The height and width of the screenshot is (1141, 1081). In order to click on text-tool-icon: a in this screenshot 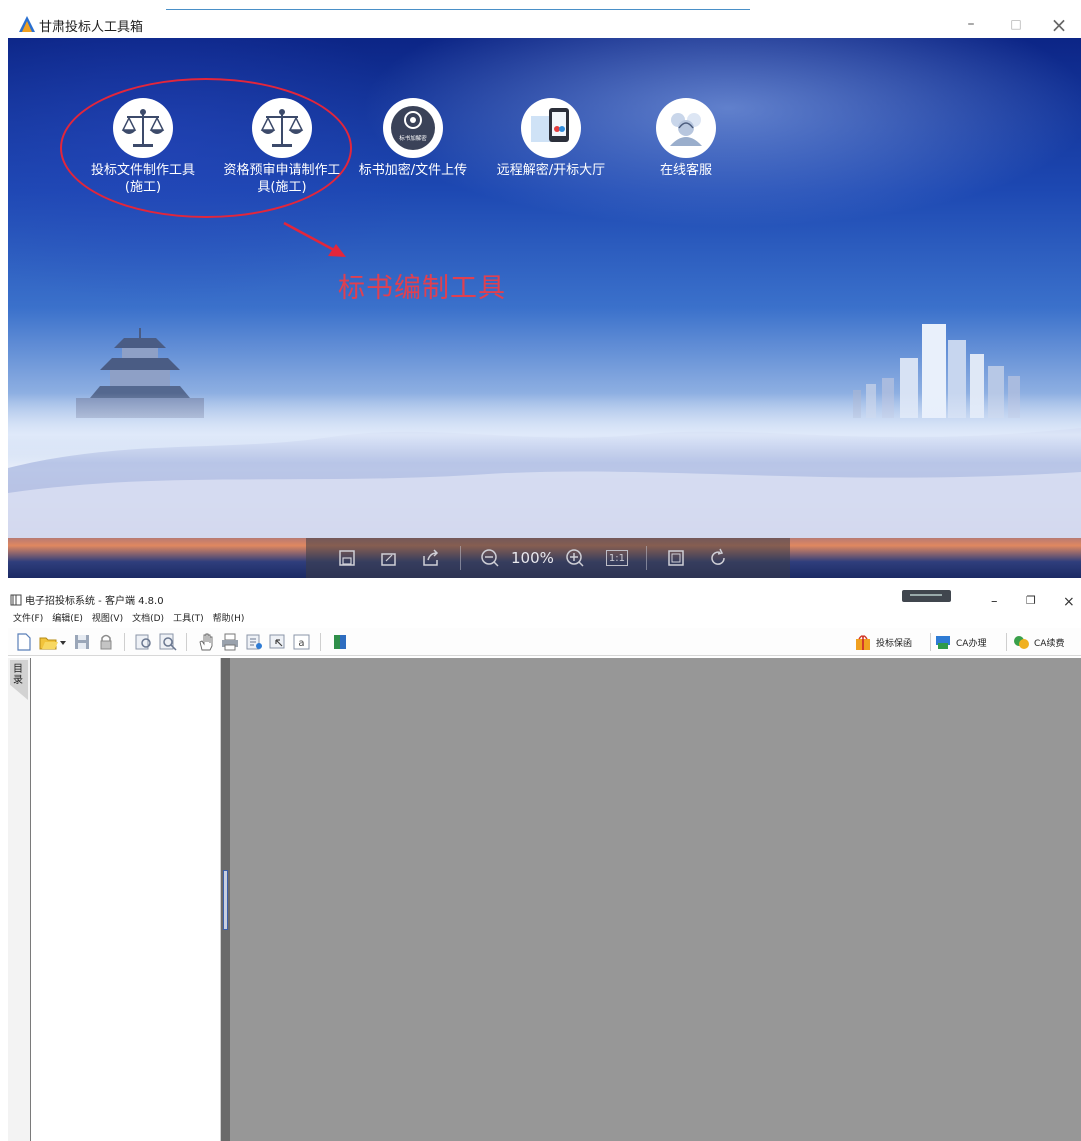, I will do `click(302, 642)`.